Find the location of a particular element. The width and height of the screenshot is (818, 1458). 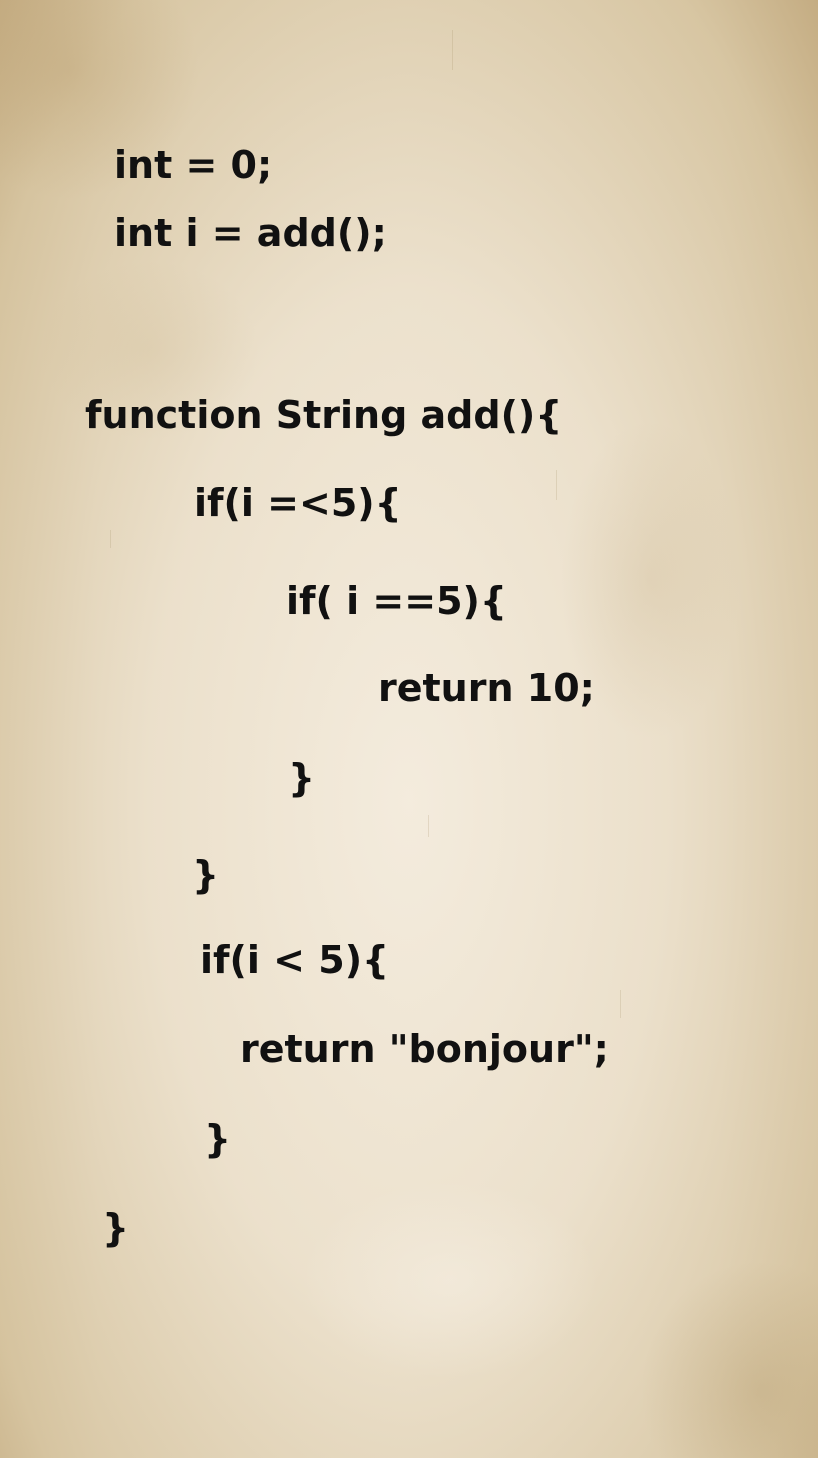

code-line: if(i =<5){ is located at coordinates (298, 503).